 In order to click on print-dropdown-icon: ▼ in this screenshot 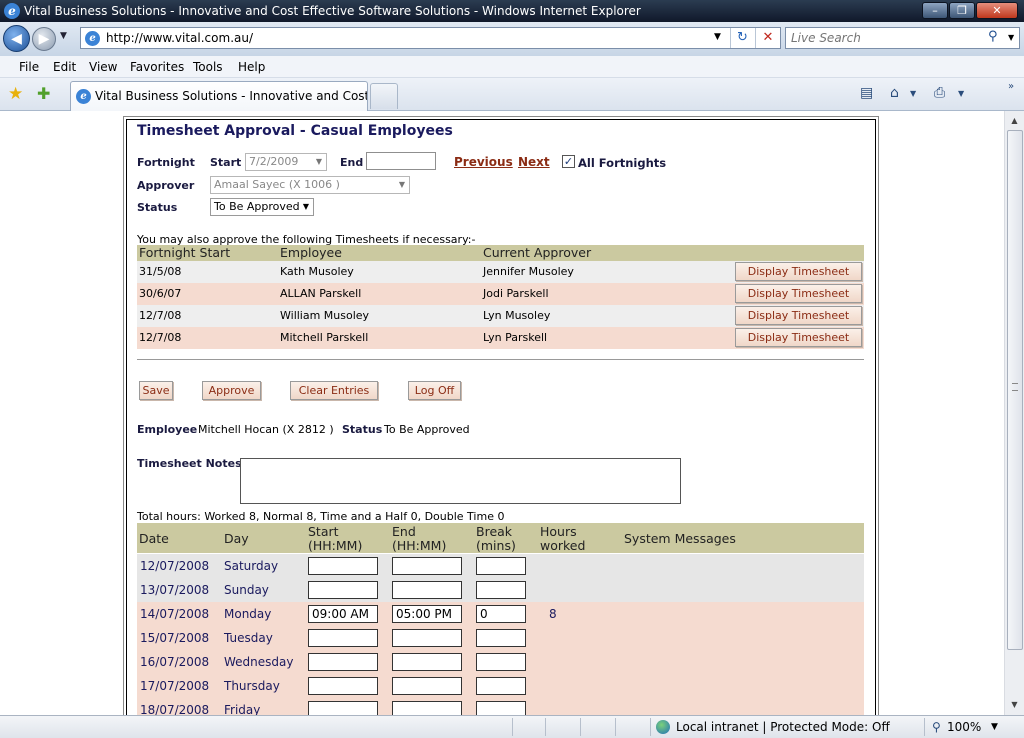, I will do `click(961, 93)`.